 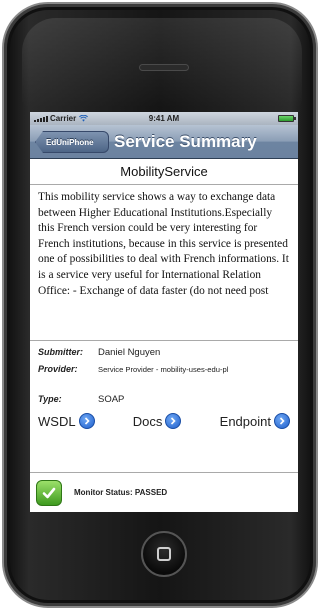 What do you see at coordinates (60, 352) in the screenshot?
I see `submitter-label: Submitter:` at bounding box center [60, 352].